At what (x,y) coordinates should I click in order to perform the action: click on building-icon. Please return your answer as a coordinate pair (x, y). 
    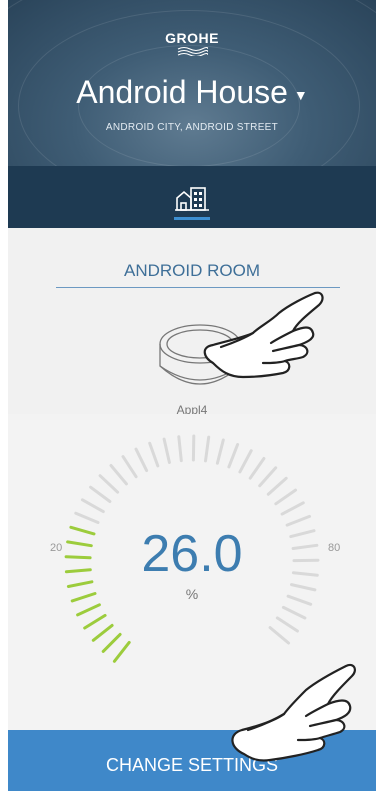
    Looking at the image, I should click on (192, 198).